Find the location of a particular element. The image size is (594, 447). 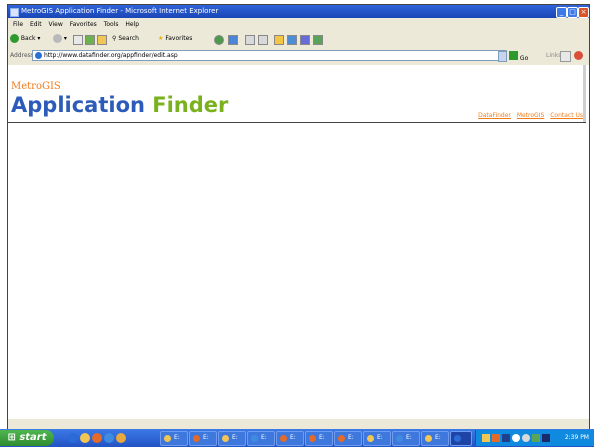

forward-button: ▾ is located at coordinates (60, 39).